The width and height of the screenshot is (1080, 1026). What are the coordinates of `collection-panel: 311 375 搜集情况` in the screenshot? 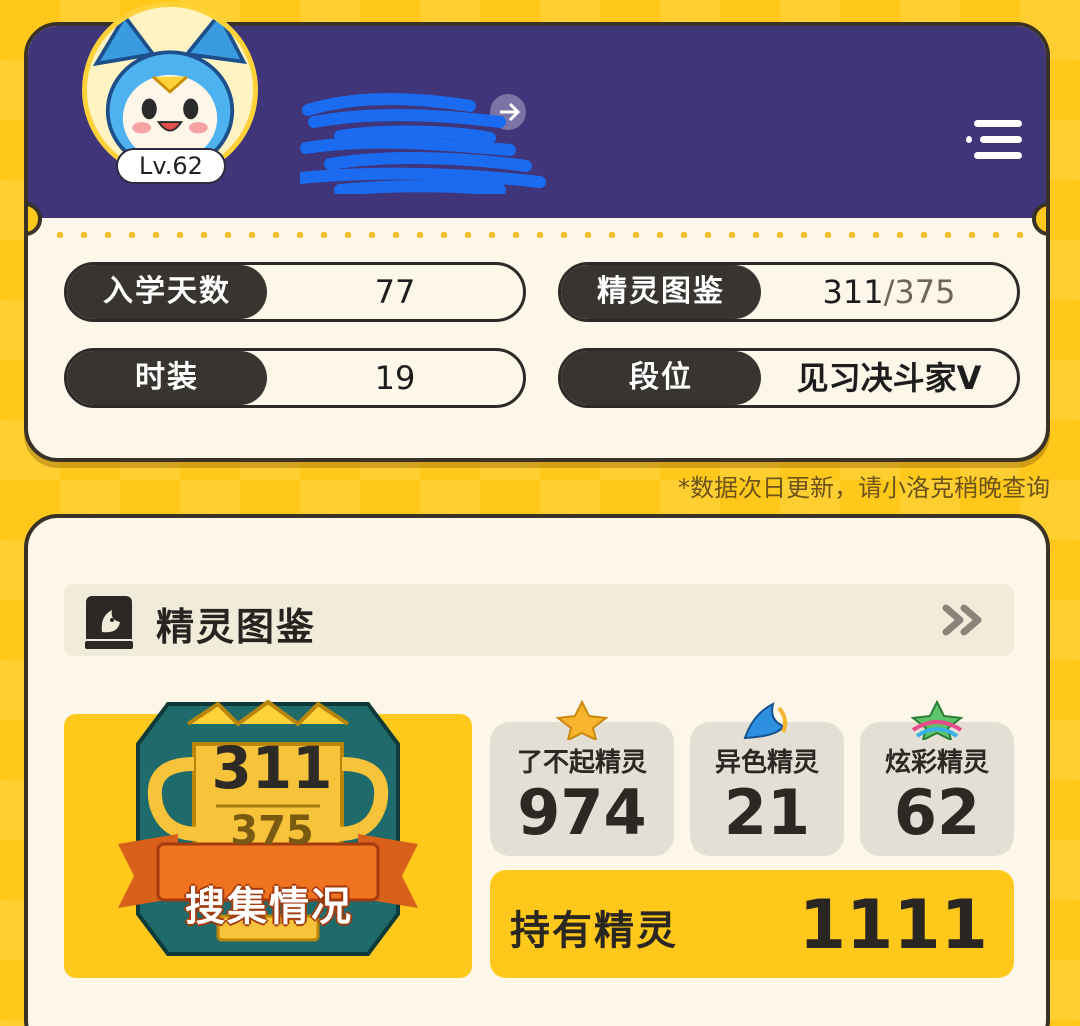 It's located at (268, 838).